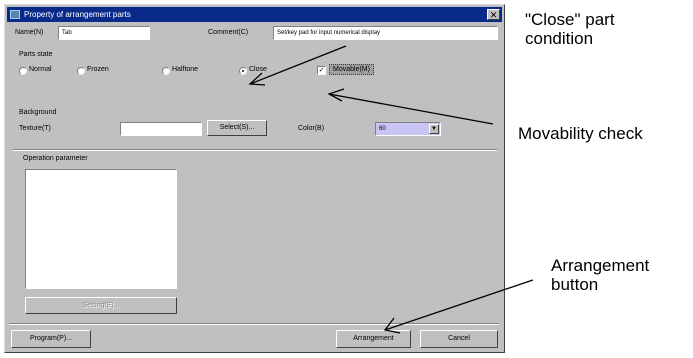 The image size is (693, 358). Describe the element at coordinates (570, 19) in the screenshot. I see `annotation-close-line1: "Close" part` at that location.